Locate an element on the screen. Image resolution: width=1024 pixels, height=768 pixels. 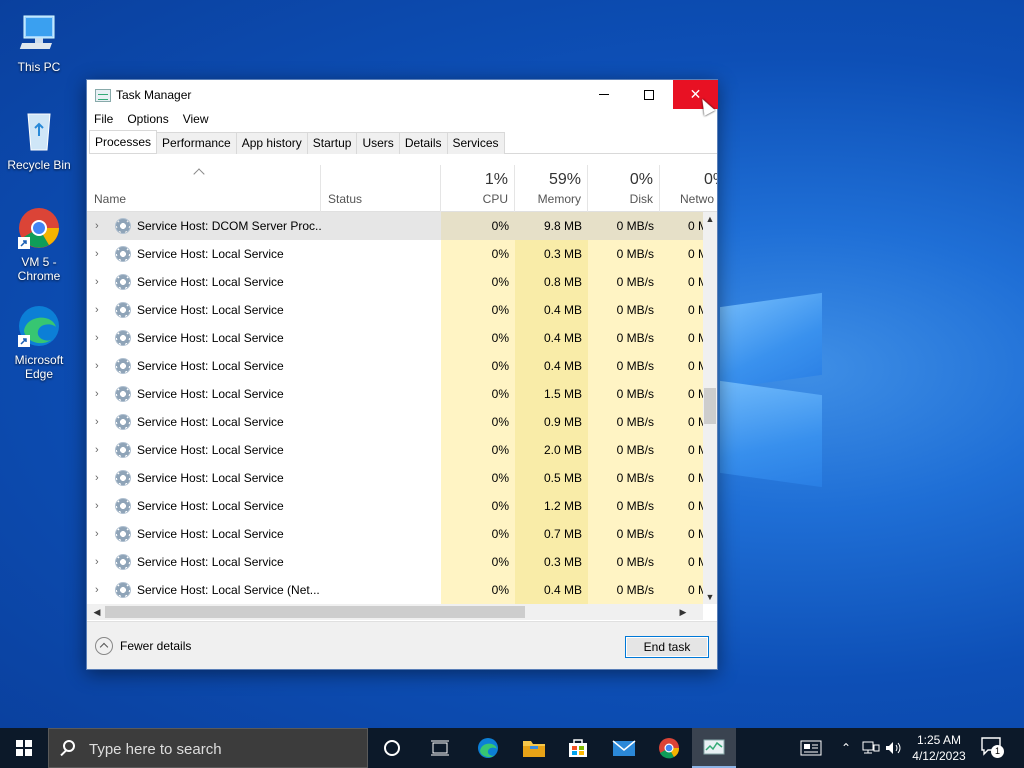
tab-processes: Processes is located at coordinates (123, 141).